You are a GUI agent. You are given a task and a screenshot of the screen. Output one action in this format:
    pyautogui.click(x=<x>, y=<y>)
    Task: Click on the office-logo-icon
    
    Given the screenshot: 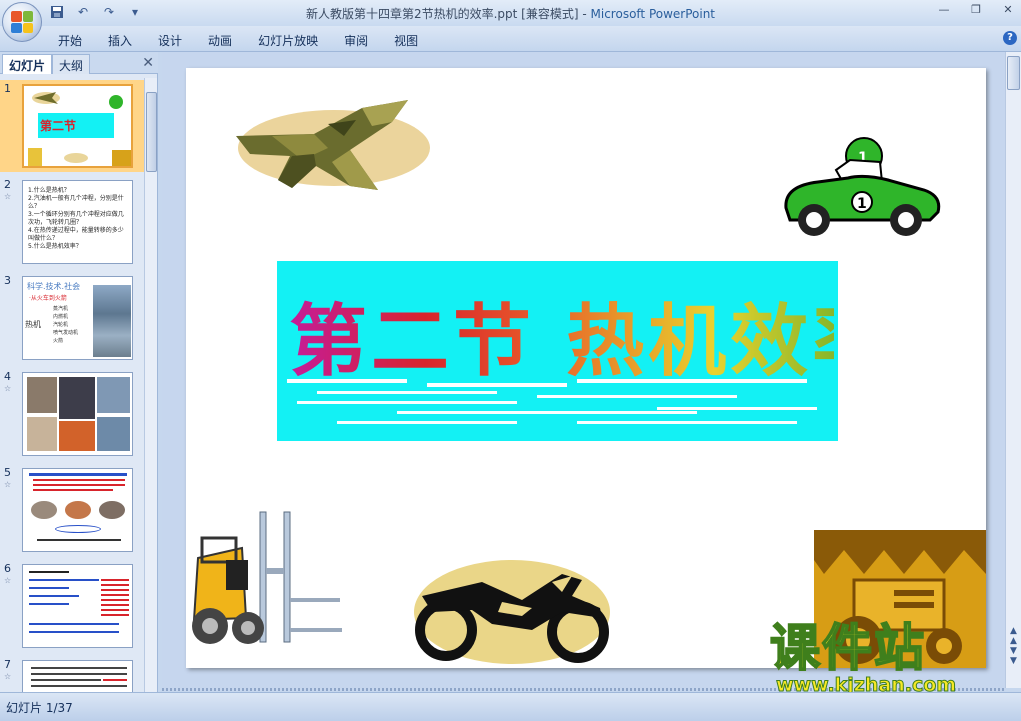 What is the action you would take?
    pyautogui.click(x=22, y=22)
    